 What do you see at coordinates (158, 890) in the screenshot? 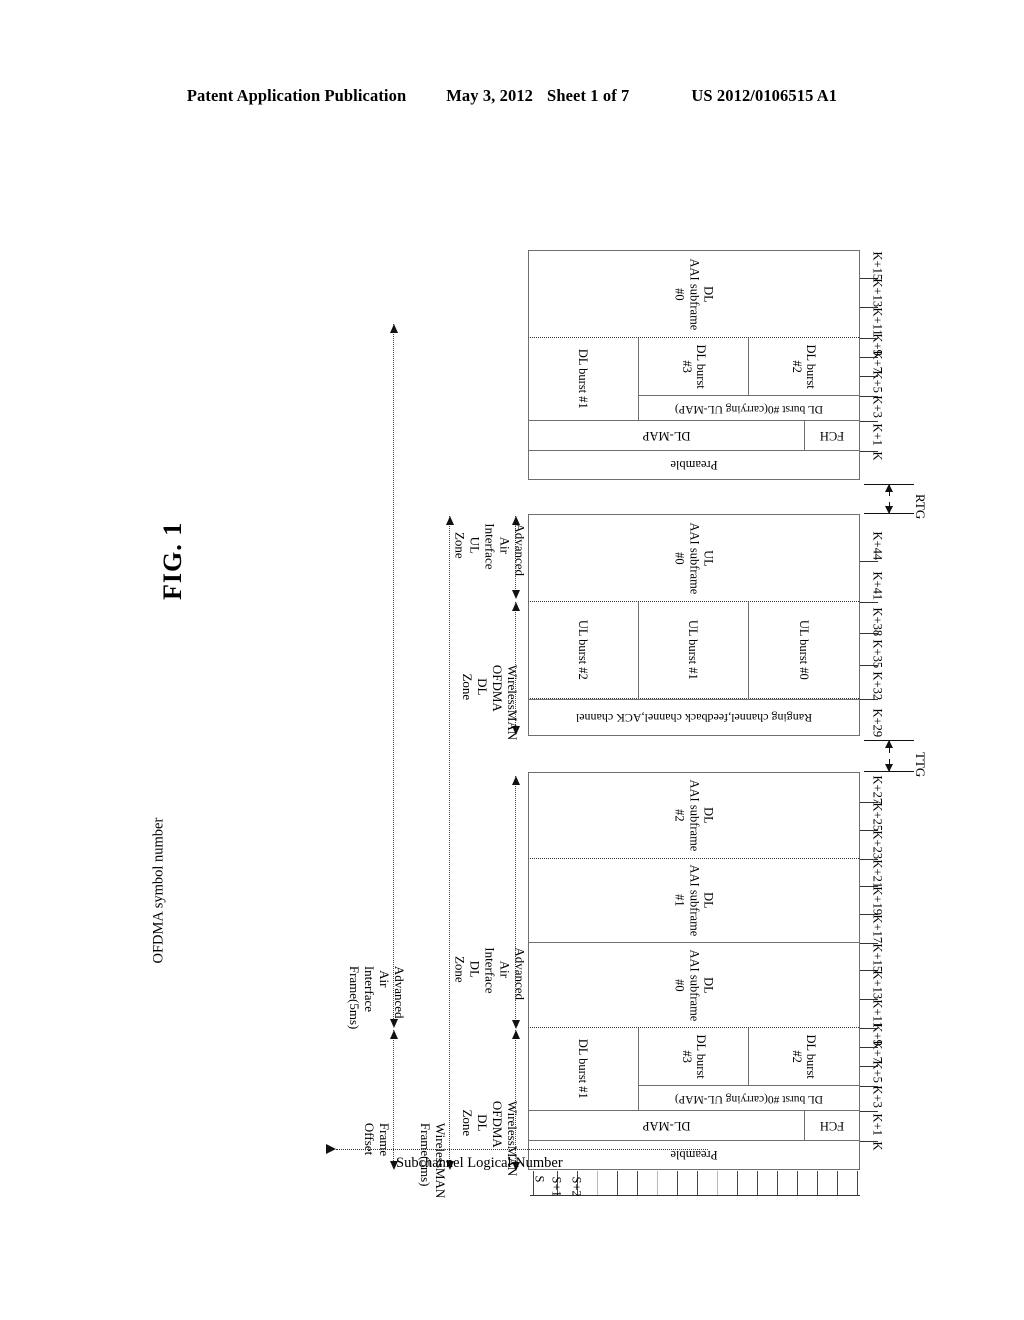
I see `ofdma-symbol-number-axis-title: OFDMA symbol number` at bounding box center [158, 890].